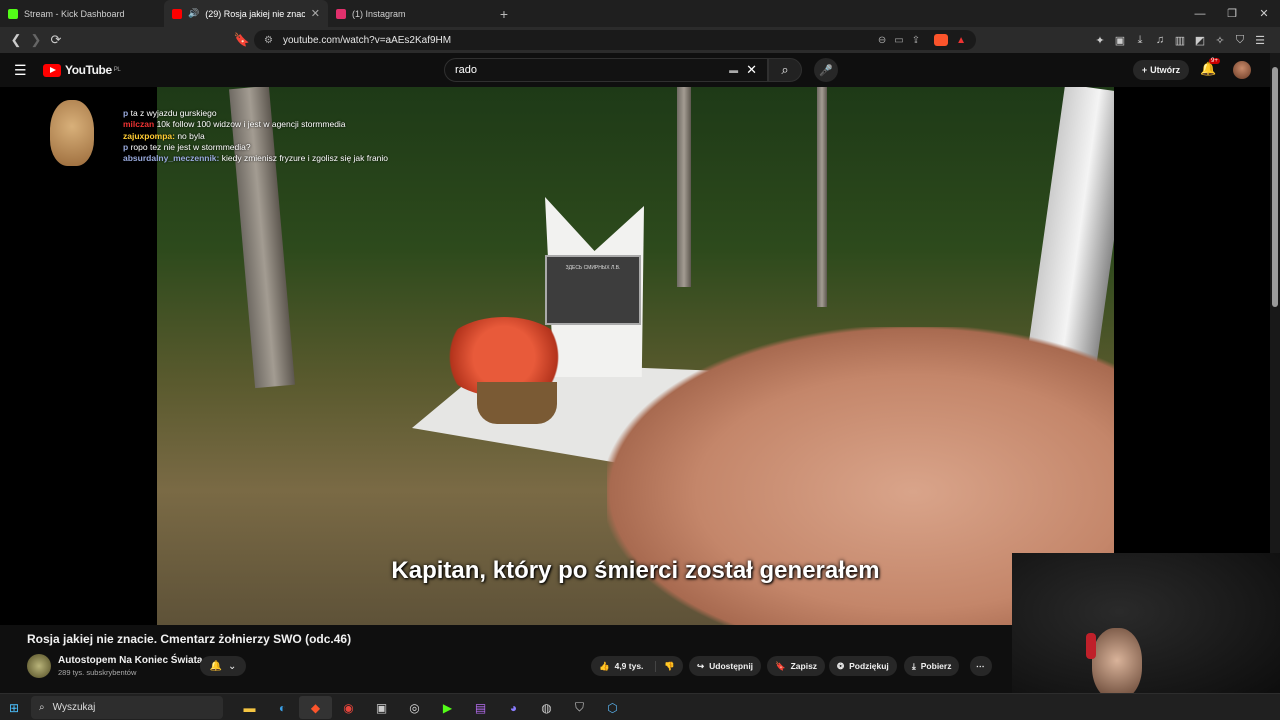 Image resolution: width=1280 pixels, height=720 pixels. What do you see at coordinates (579, 707) in the screenshot?
I see `shield-icon: ⛉` at bounding box center [579, 707].